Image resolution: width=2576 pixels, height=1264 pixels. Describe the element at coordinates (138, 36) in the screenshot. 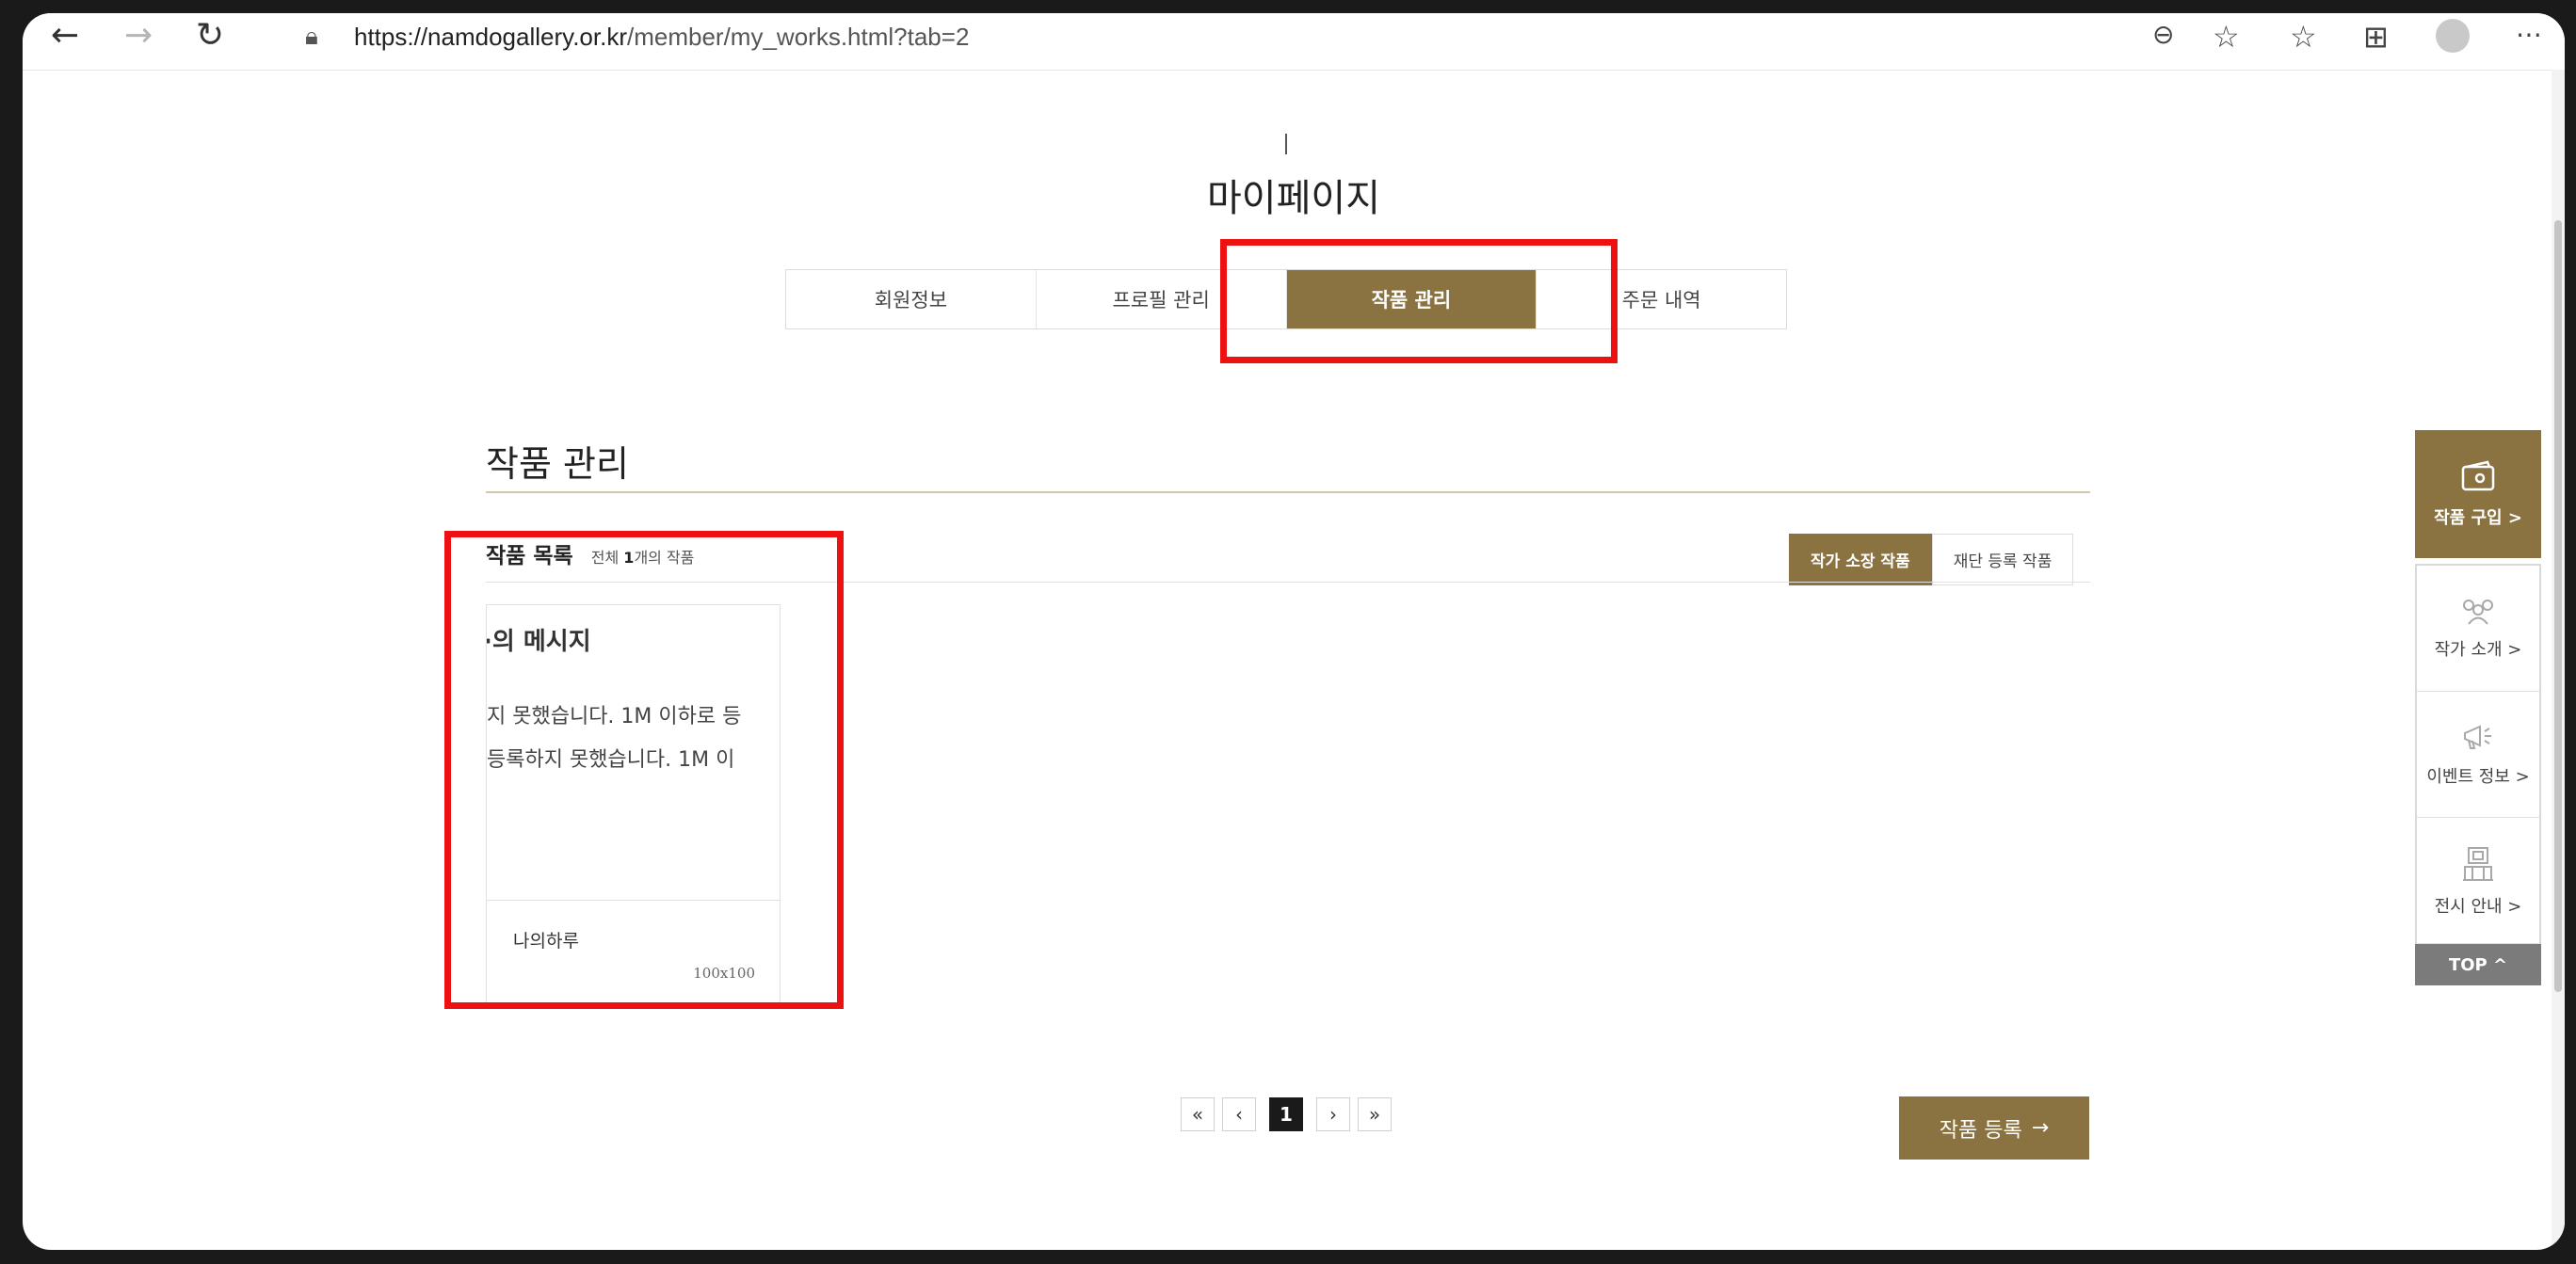

I see `forward-icon: →` at that location.